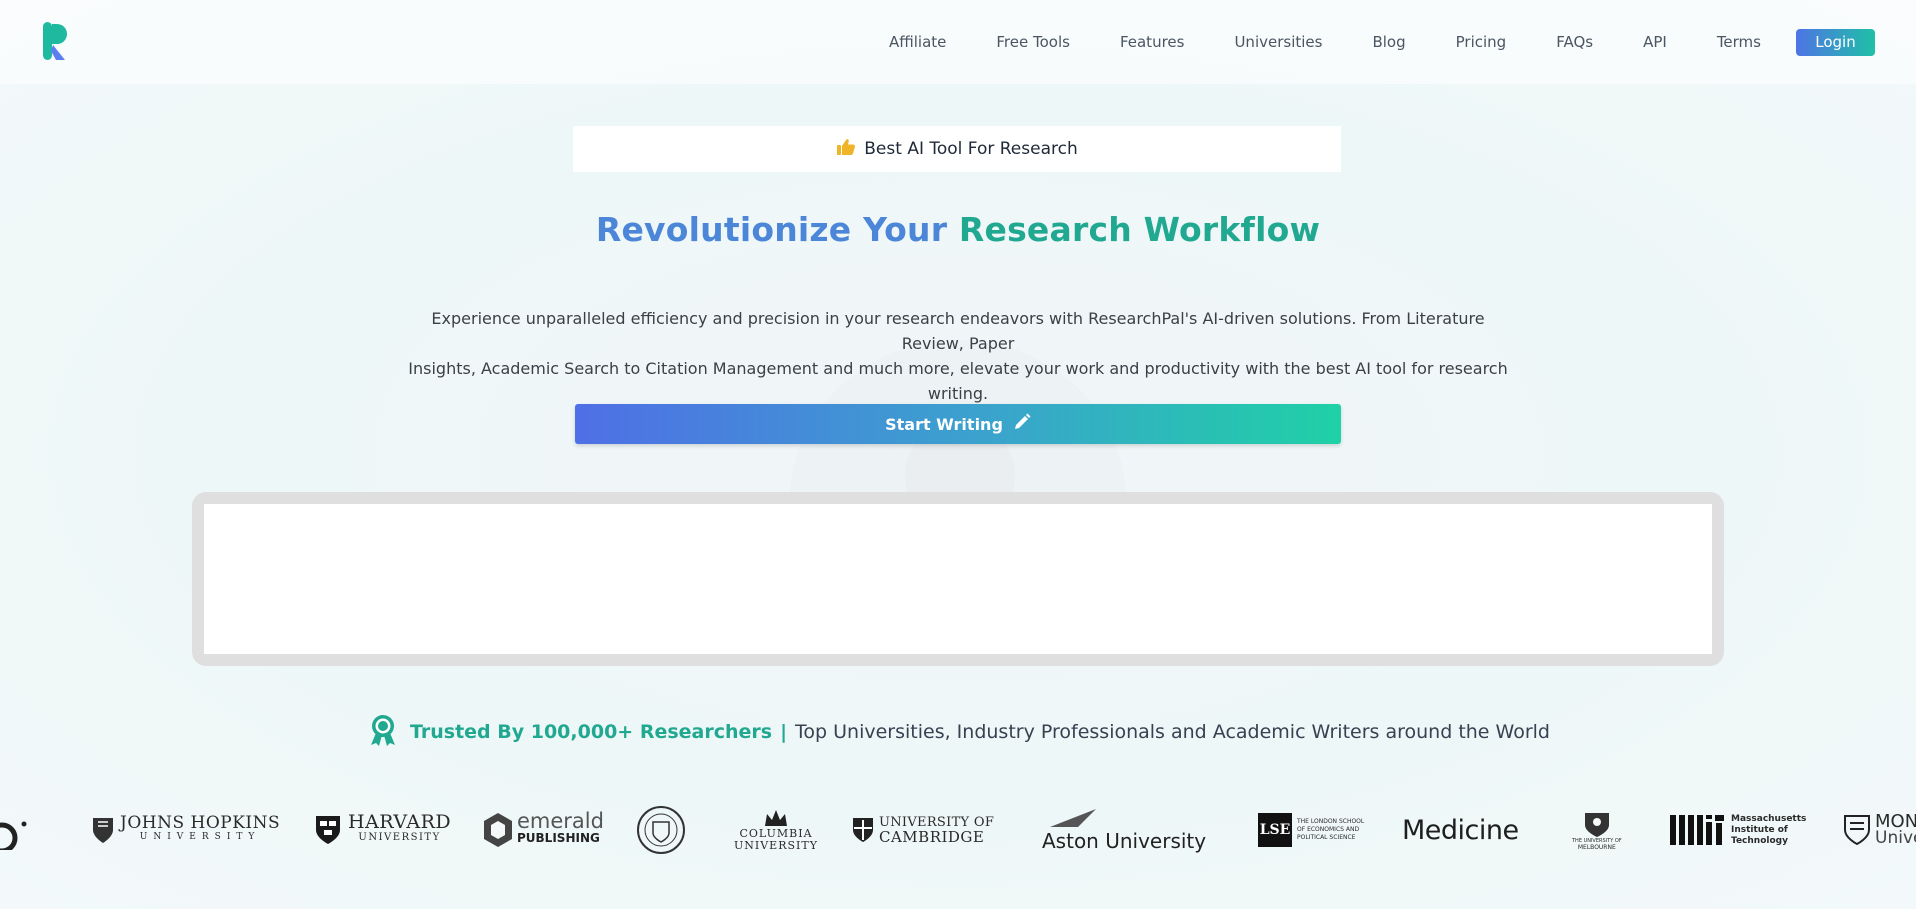  Describe the element at coordinates (200, 837) in the screenshot. I see `johns-hopkins-sub: UNIVERSITY` at that location.